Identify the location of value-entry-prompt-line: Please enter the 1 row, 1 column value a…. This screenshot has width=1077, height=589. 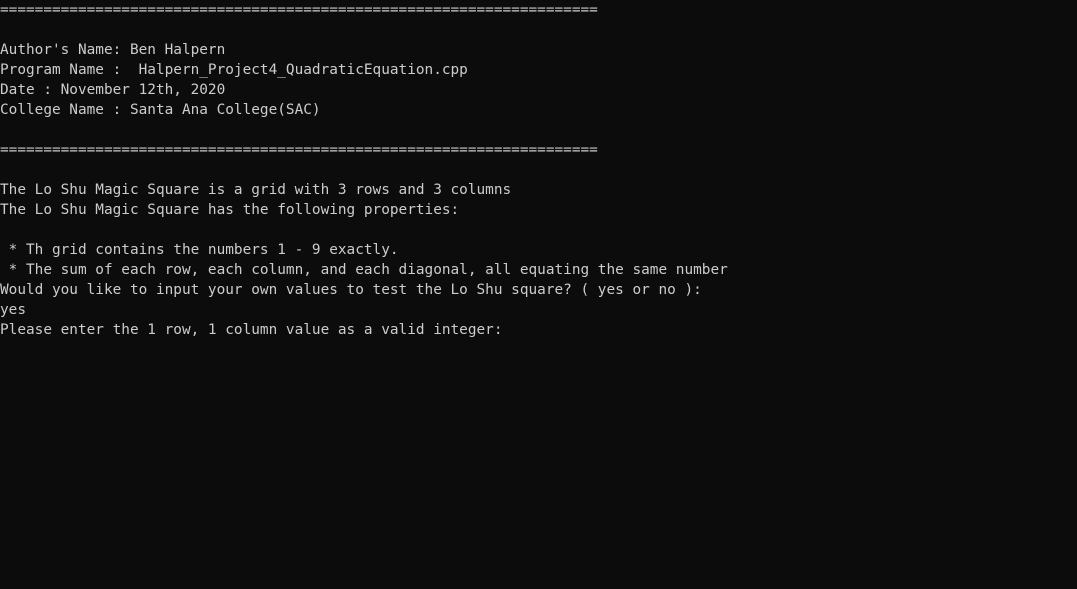
(251, 330).